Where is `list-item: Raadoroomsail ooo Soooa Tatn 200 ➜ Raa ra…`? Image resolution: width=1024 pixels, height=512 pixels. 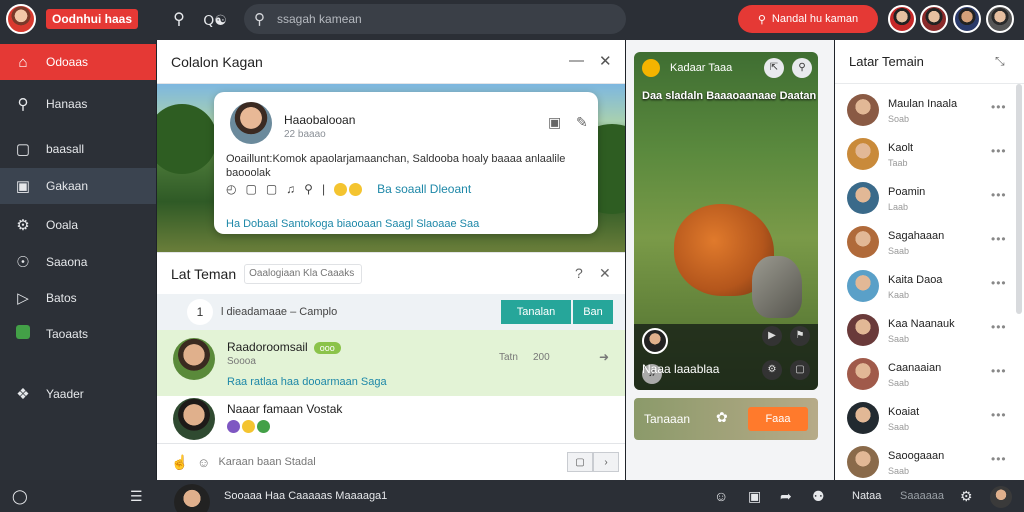 list-item: Raadoroomsail ooo Soooa Tatn 200 ➜ Raa ra… is located at coordinates (391, 363).